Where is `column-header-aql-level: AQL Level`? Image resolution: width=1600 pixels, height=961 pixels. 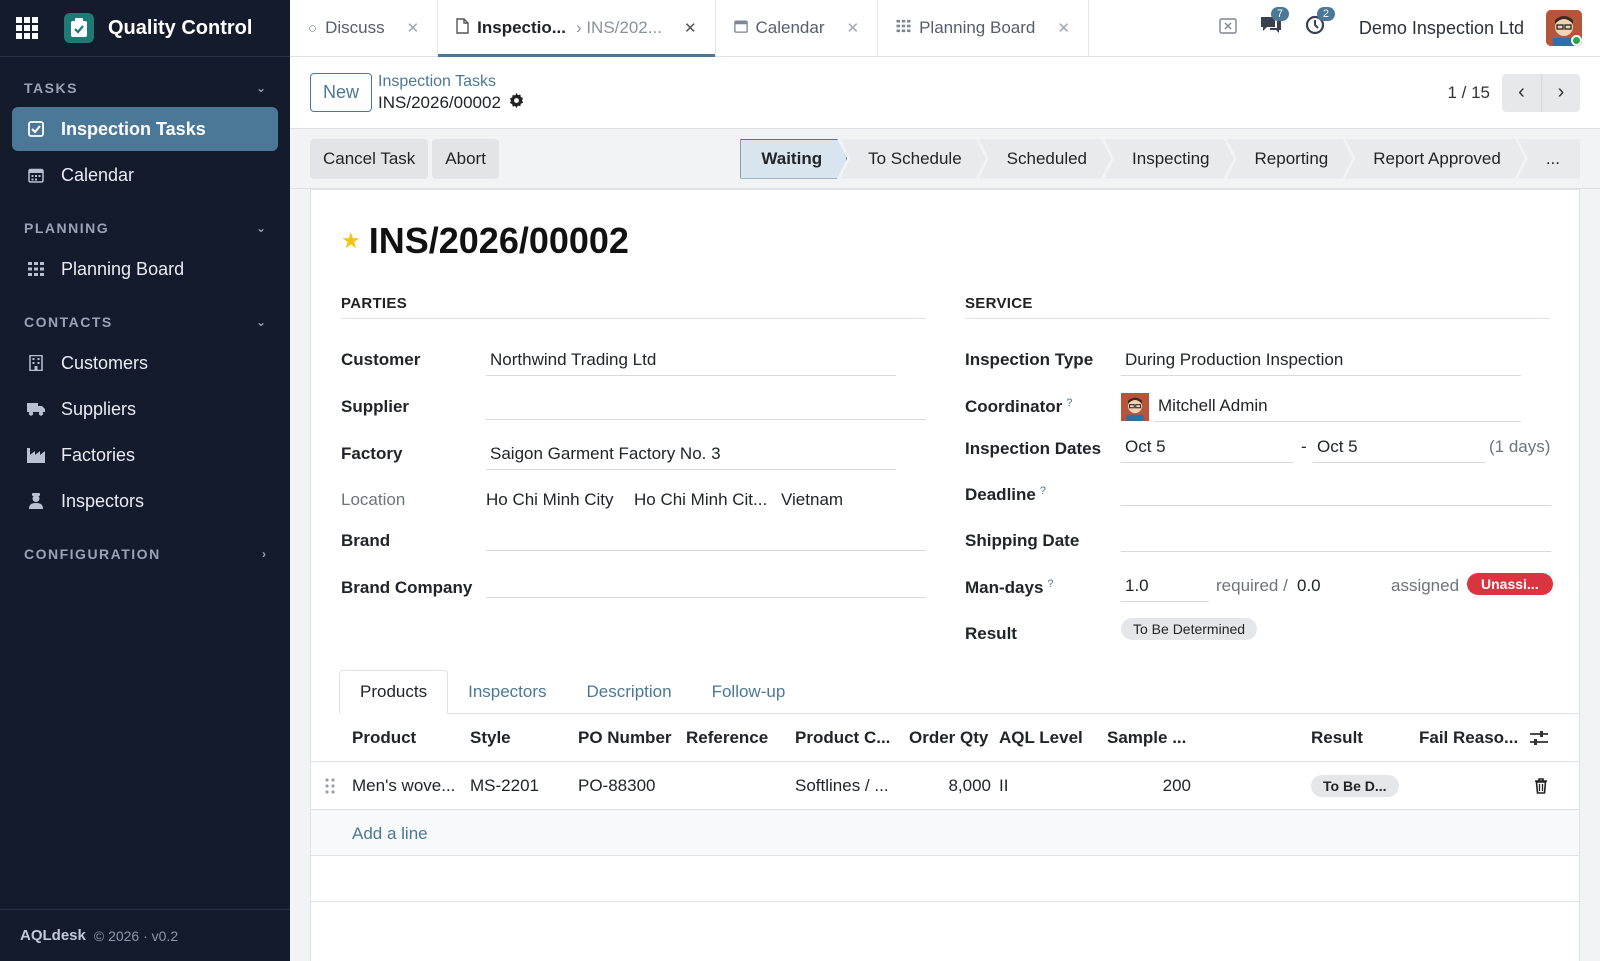 column-header-aql-level: AQL Level is located at coordinates (1049, 738).